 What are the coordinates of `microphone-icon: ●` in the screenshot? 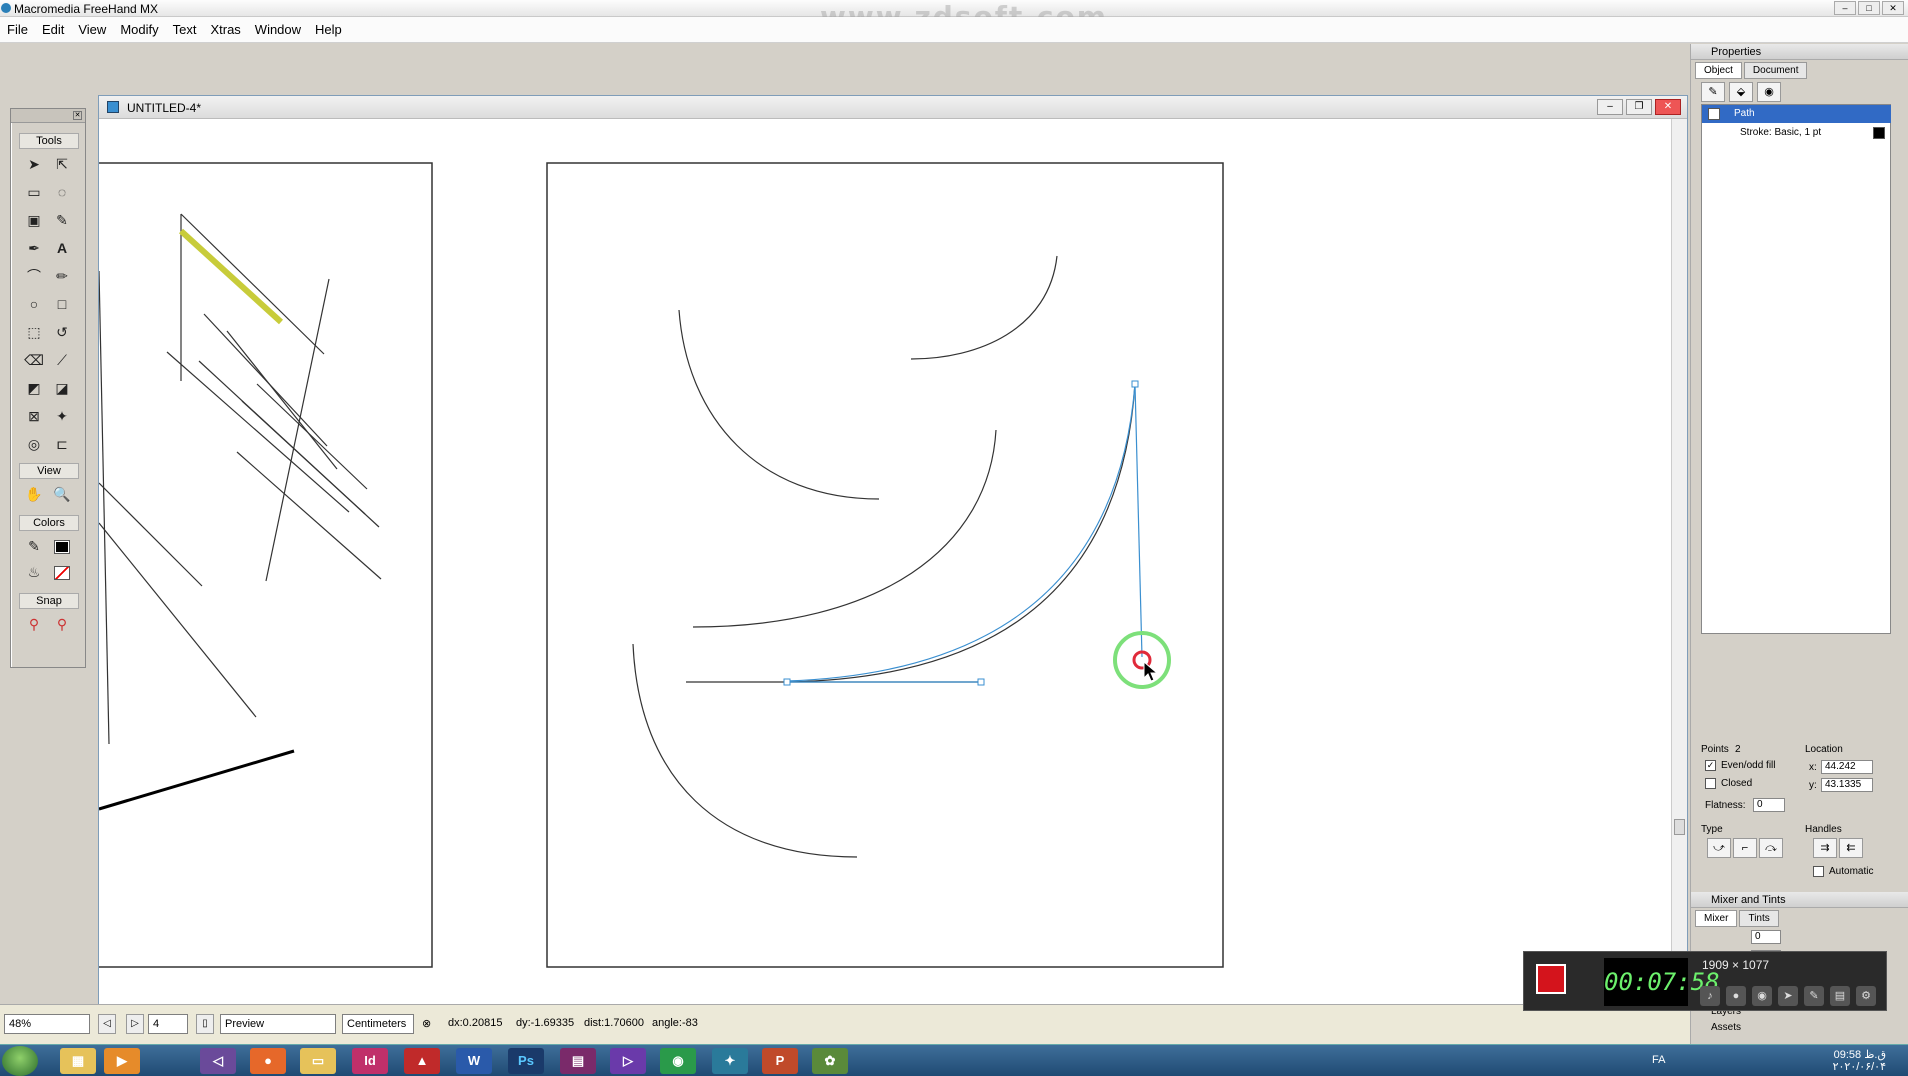 It's located at (1736, 996).